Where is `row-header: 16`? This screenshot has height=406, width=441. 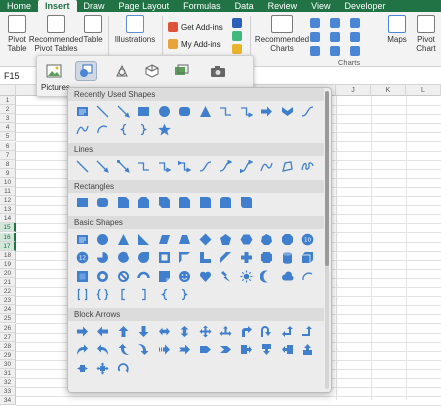 row-header: 16 is located at coordinates (8, 237).